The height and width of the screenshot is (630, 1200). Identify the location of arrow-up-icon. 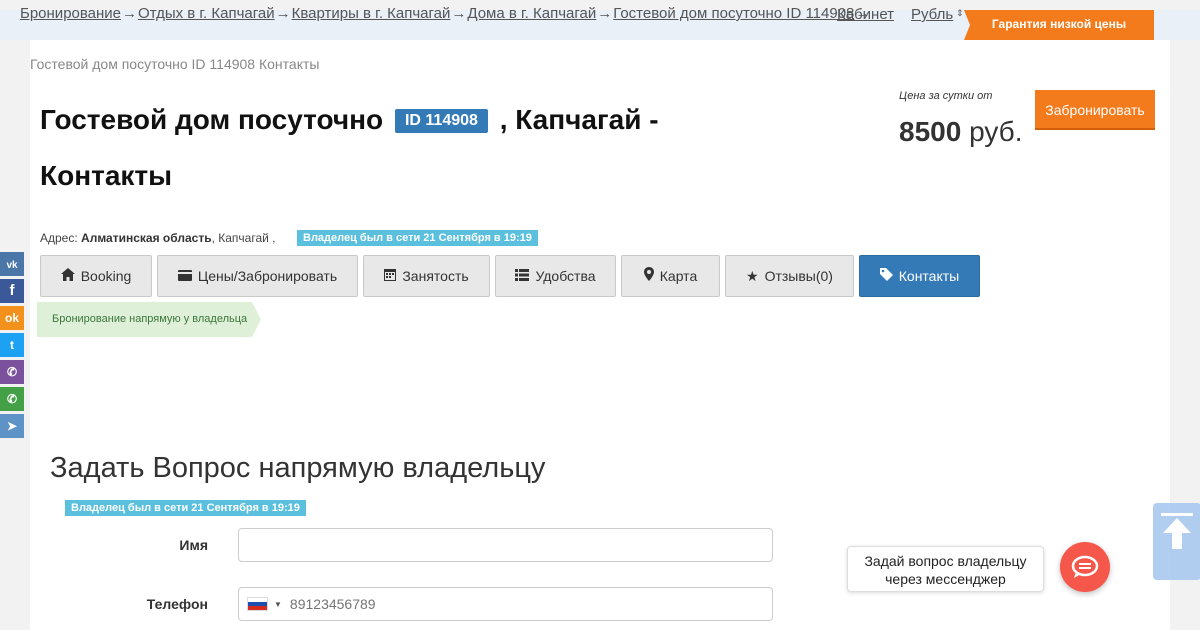
(1177, 531).